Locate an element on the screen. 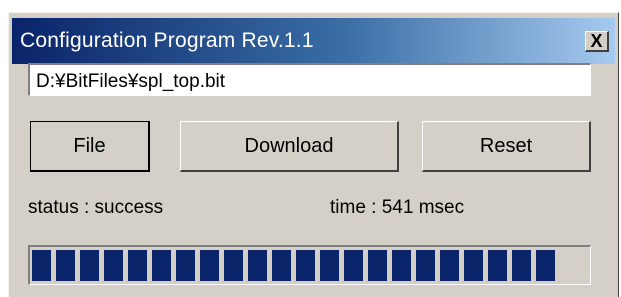 Image resolution: width=621 pixels, height=297 pixels. progress-bar is located at coordinates (309, 265).